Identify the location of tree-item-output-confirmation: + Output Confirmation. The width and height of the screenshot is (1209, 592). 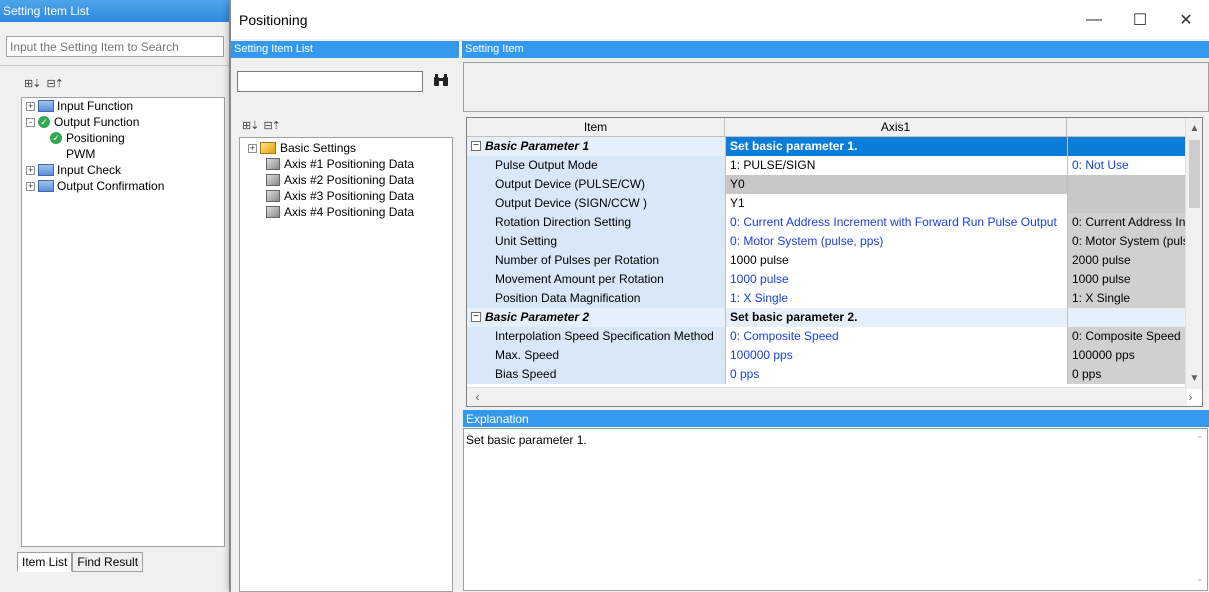
(123, 186).